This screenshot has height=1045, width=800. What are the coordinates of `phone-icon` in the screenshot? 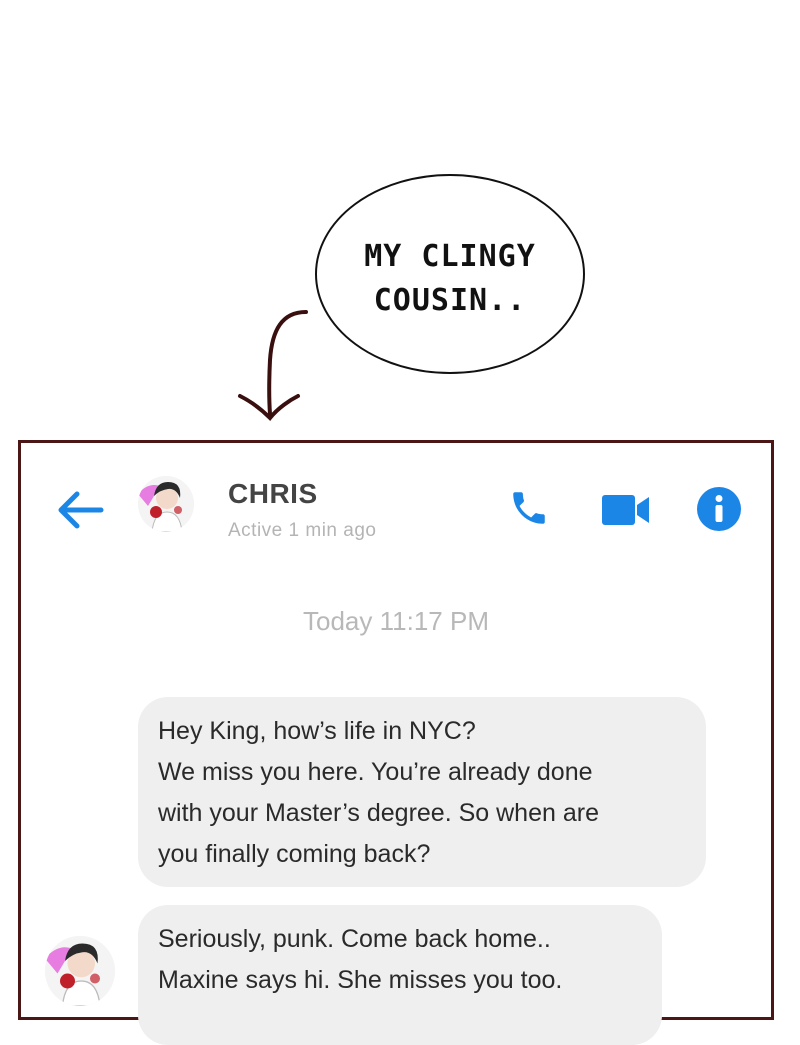 It's located at (529, 508).